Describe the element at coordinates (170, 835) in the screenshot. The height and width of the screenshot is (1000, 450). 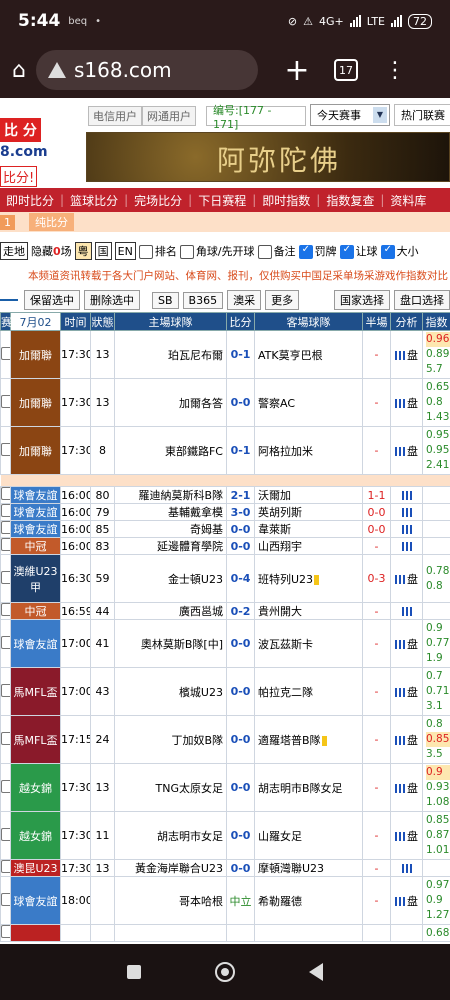
I see `home-team: 胡志明市女足` at that location.